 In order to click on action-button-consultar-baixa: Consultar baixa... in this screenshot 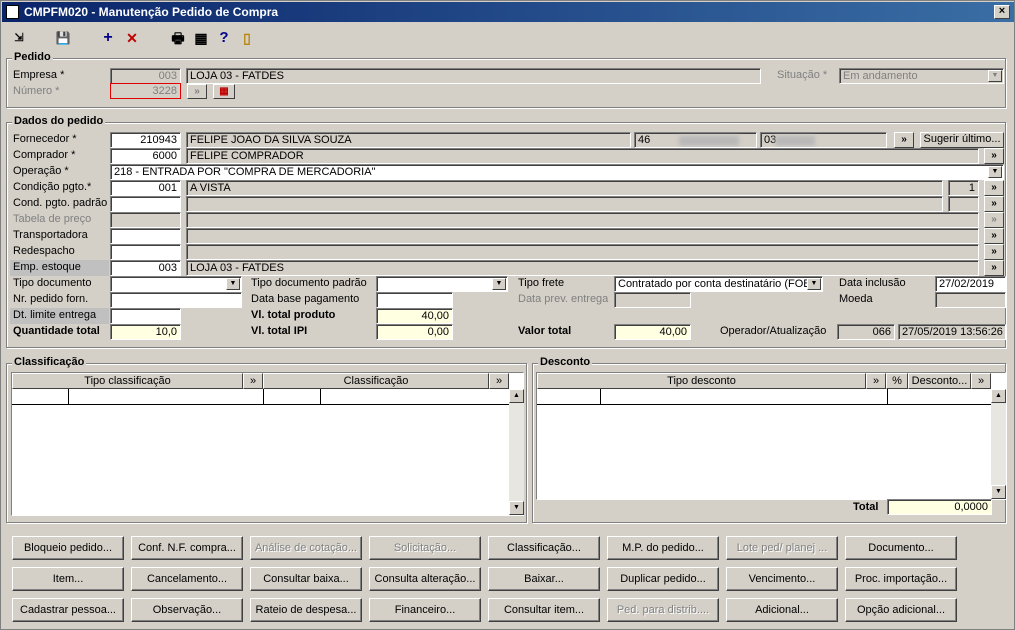, I will do `click(306, 579)`.